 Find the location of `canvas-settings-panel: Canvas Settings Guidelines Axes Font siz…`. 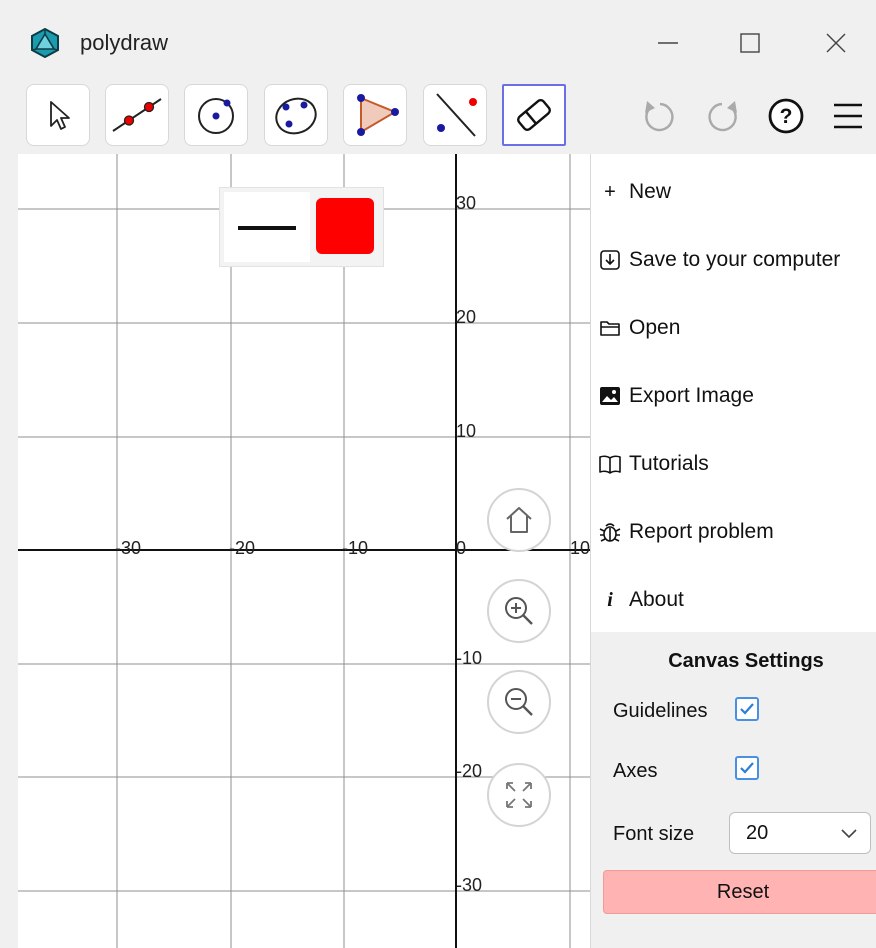

canvas-settings-panel: Canvas Settings Guidelines Axes Font siz… is located at coordinates (733, 790).